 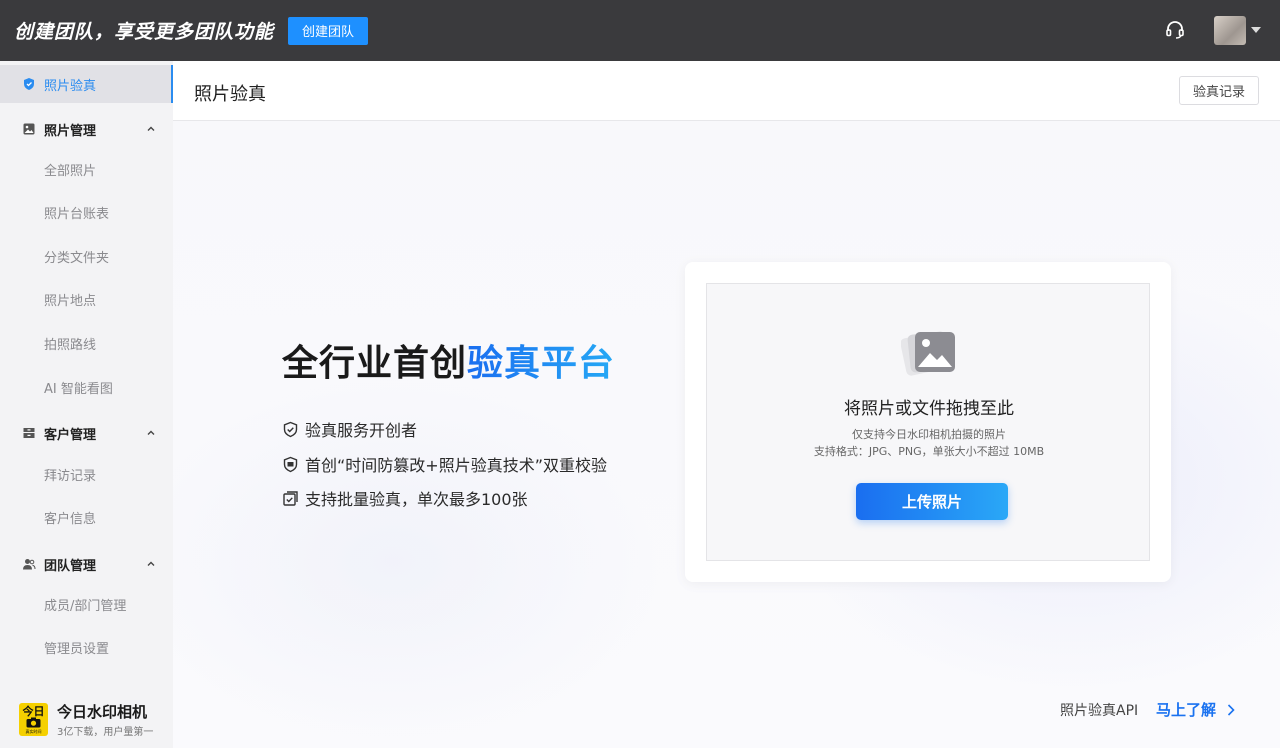 I want to click on verify-records-button: 验真记录, so click(x=1219, y=90).